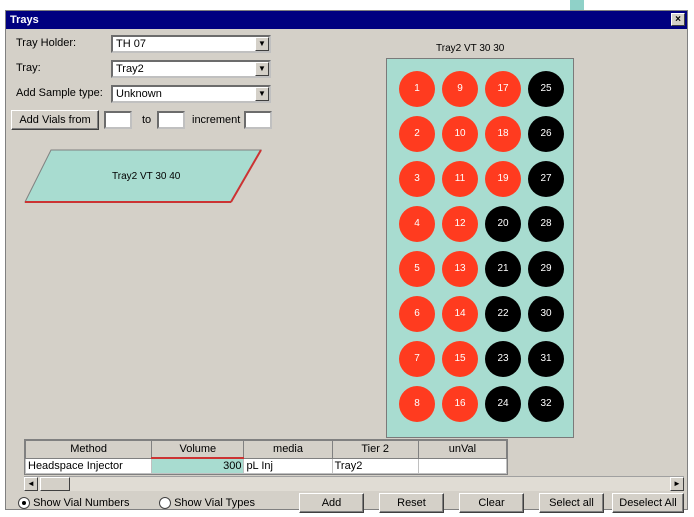 Image resolution: width=694 pixels, height=517 pixels. I want to click on radio-selected-icon, so click(24, 503).